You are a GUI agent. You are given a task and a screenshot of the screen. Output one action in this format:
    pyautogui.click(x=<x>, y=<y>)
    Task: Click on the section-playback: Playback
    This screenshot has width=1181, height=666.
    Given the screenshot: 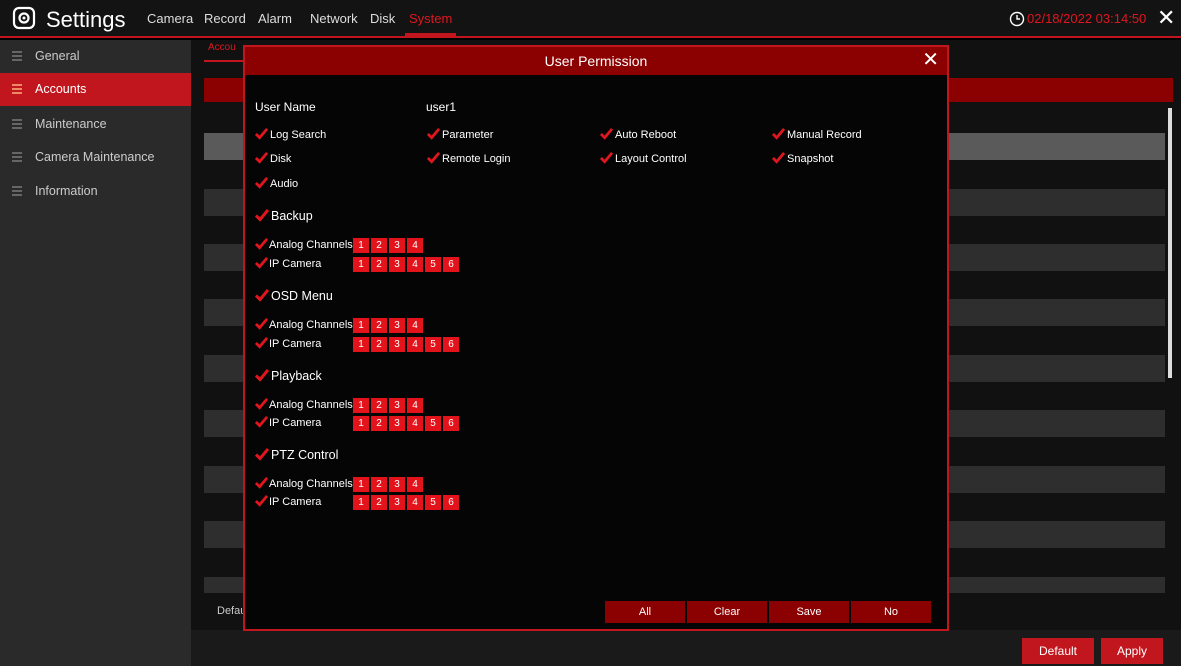 What is the action you would take?
    pyautogui.click(x=288, y=375)
    